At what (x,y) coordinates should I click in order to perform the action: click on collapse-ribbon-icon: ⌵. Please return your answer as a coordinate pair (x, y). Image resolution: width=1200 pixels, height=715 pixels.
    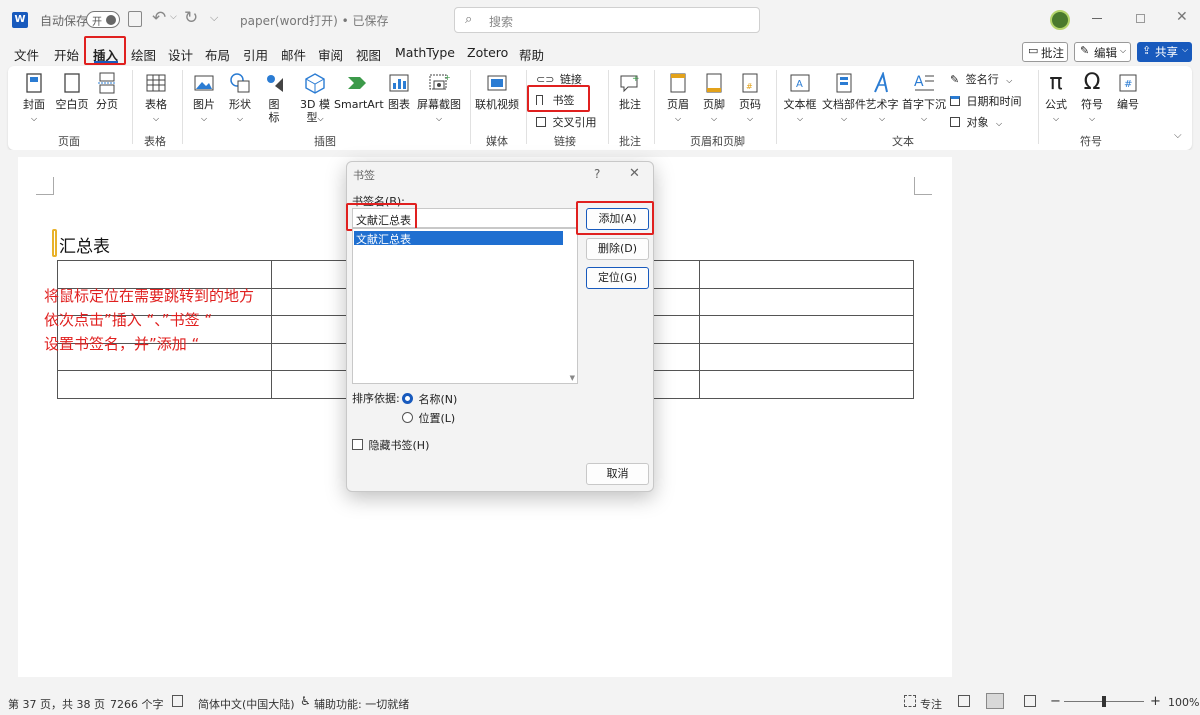
    Looking at the image, I should click on (1178, 135).